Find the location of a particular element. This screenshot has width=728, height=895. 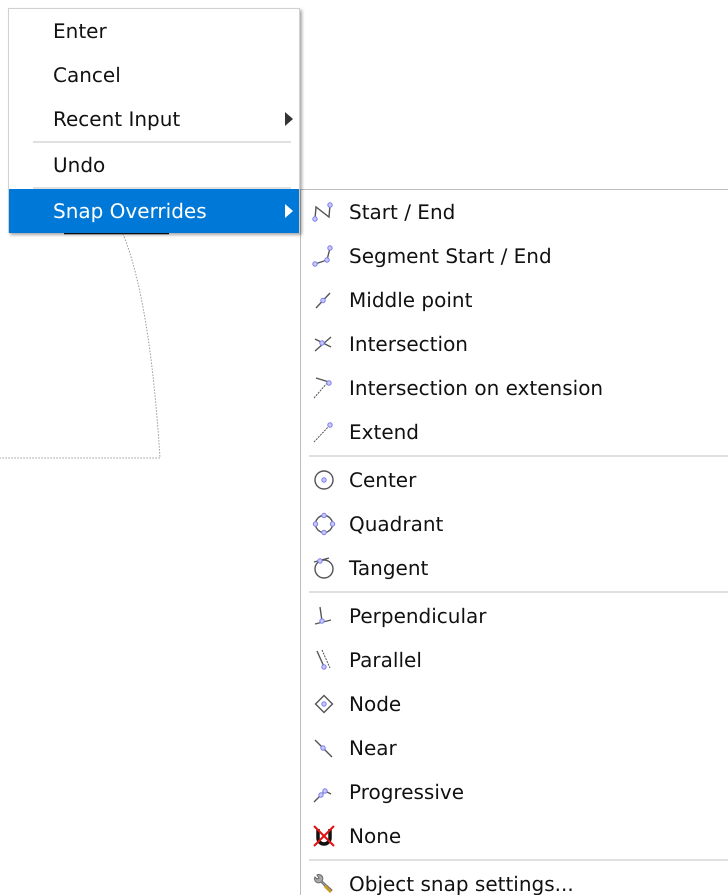

menu-item: Node is located at coordinates (514, 704).